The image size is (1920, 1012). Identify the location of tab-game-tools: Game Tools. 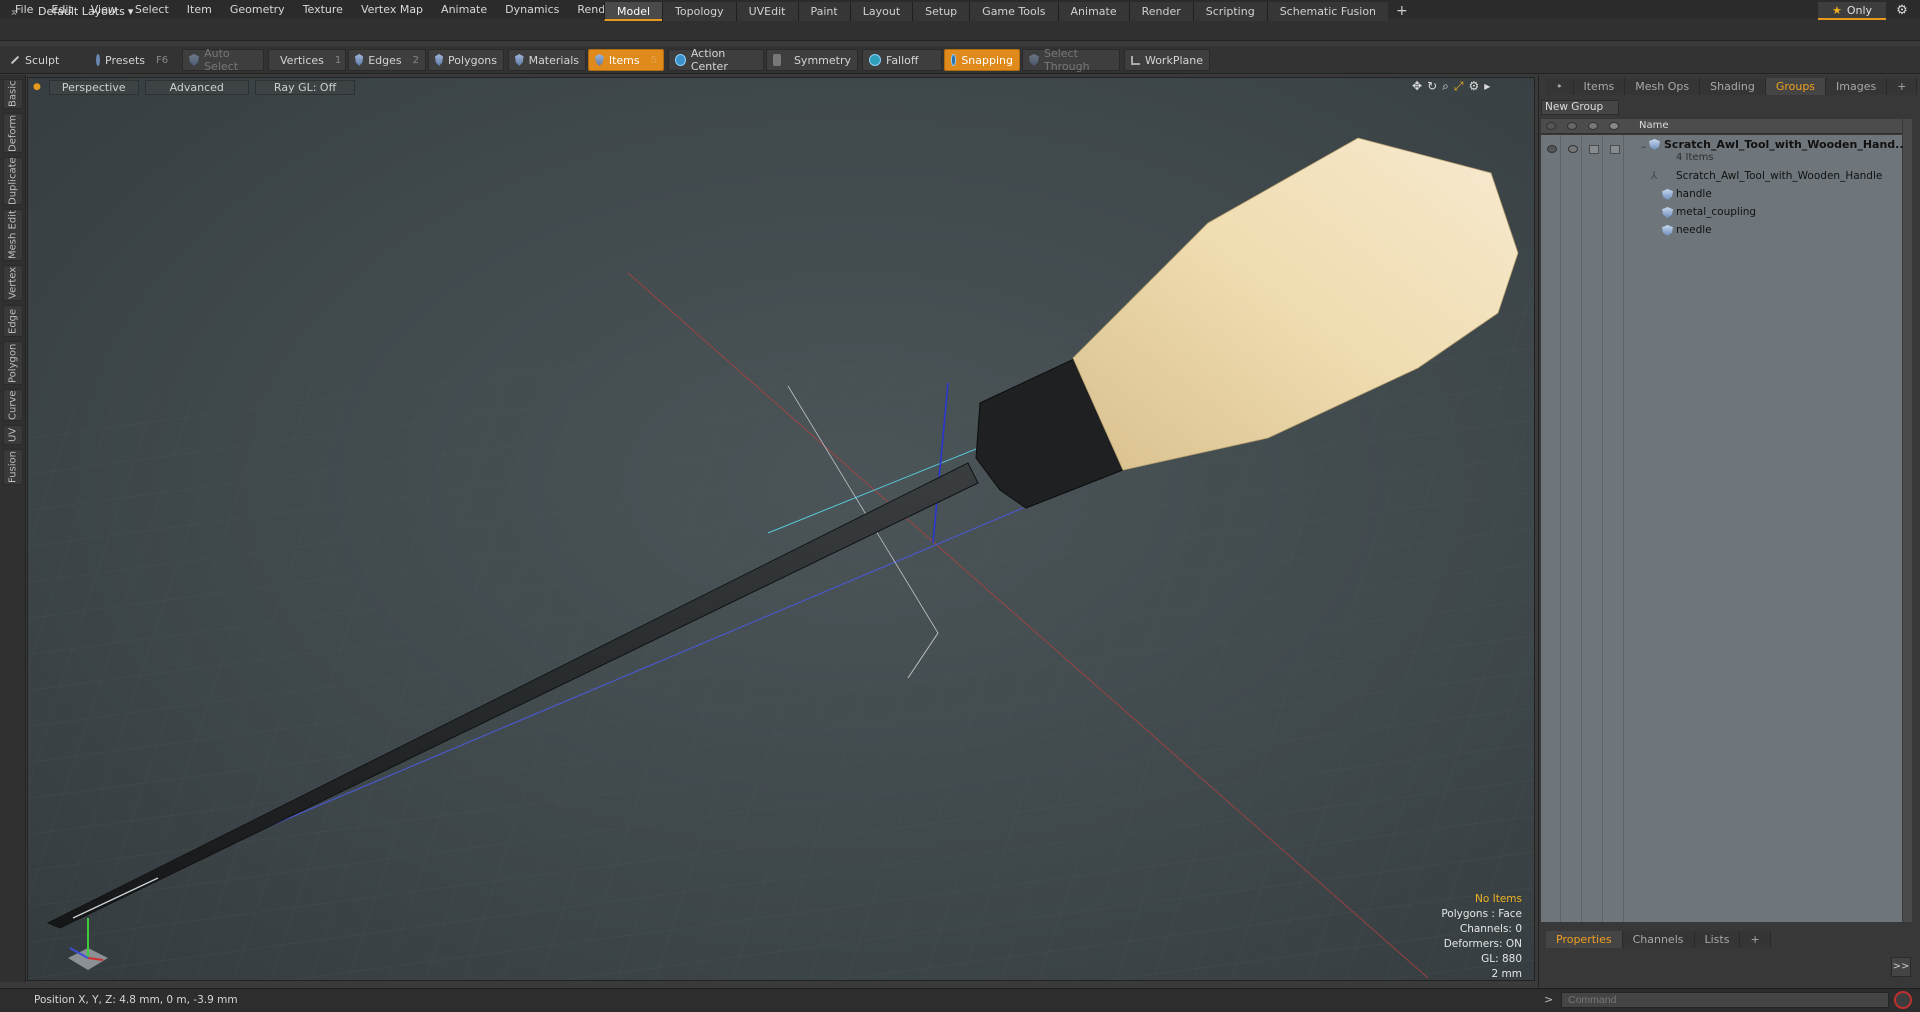
(1013, 11).